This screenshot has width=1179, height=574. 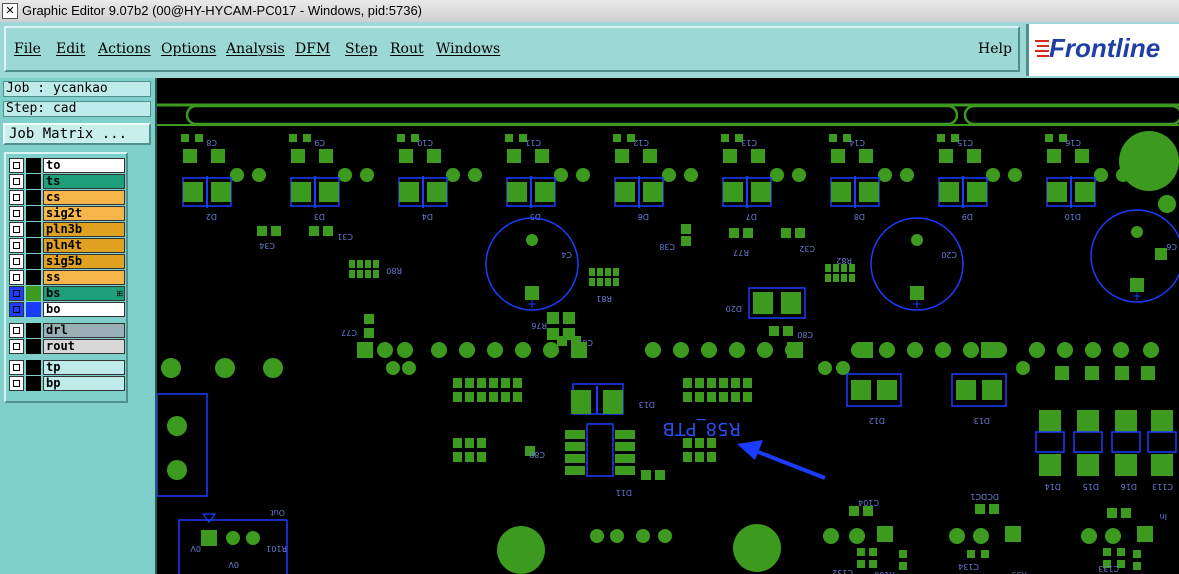 I want to click on layer-row-pln4t: pln4t, so click(x=67, y=245).